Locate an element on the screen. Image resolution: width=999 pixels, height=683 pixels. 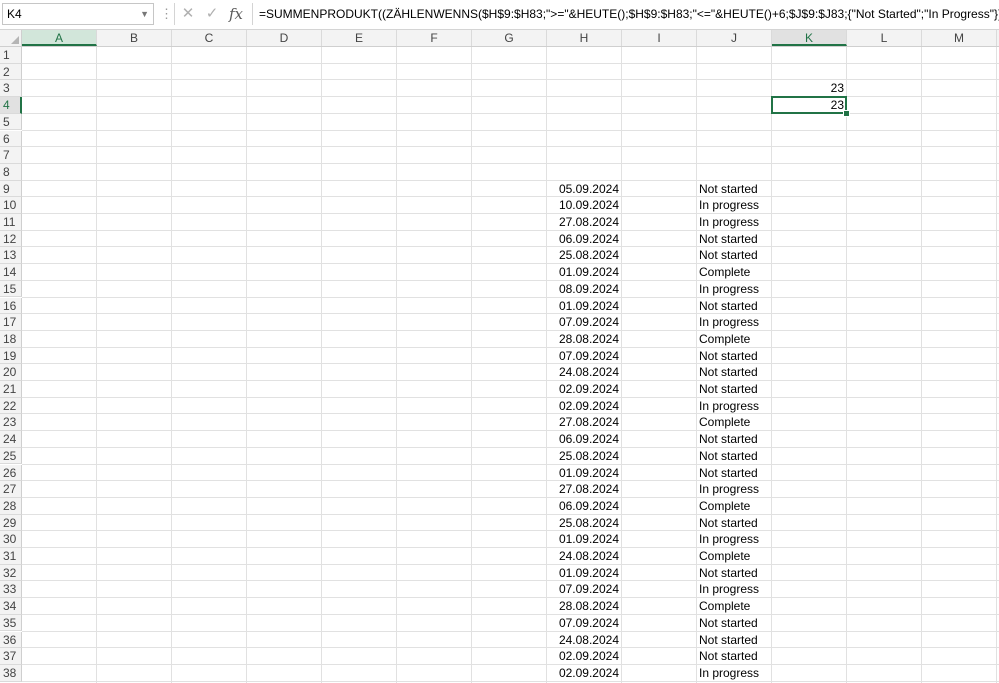
cell-h14: 01.09.2024 is located at coordinates (584, 272).